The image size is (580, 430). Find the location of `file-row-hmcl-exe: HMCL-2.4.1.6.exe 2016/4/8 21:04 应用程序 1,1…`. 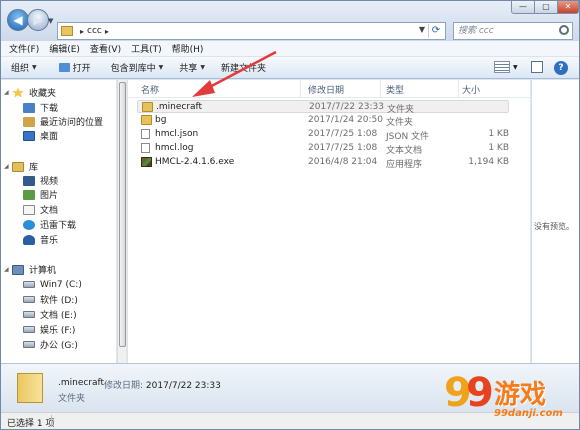

file-row-hmcl-exe: HMCL-2.4.1.6.exe 2016/4/8 21:04 应用程序 1,1… is located at coordinates (323, 163).